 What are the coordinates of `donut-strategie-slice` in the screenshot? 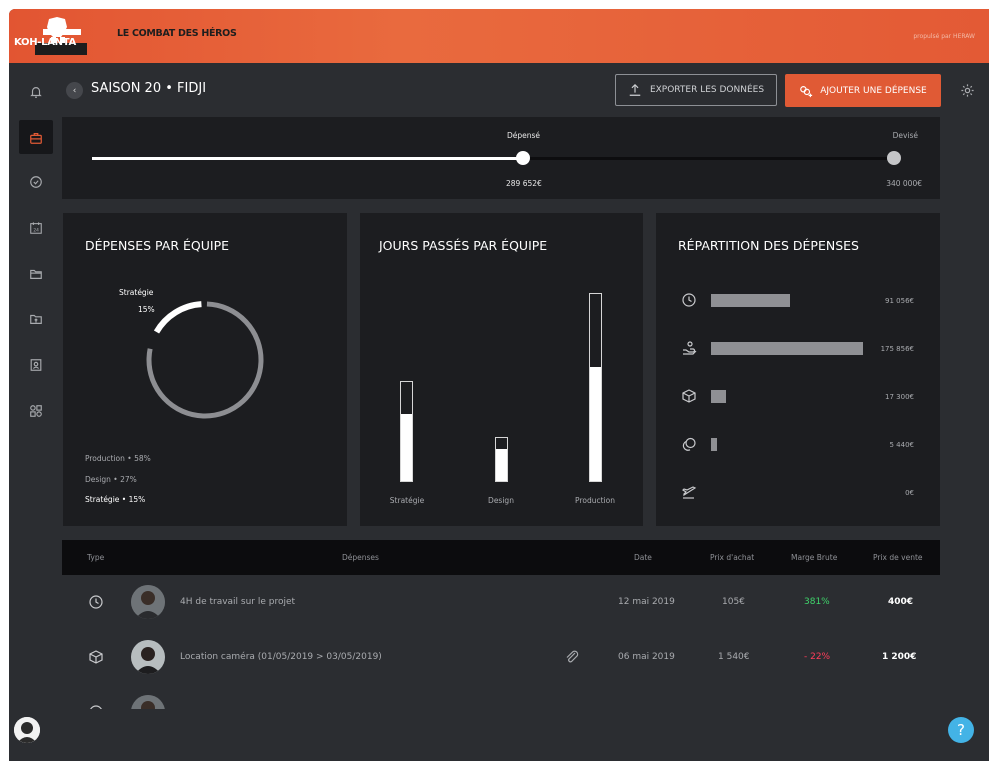 It's located at (205, 360).